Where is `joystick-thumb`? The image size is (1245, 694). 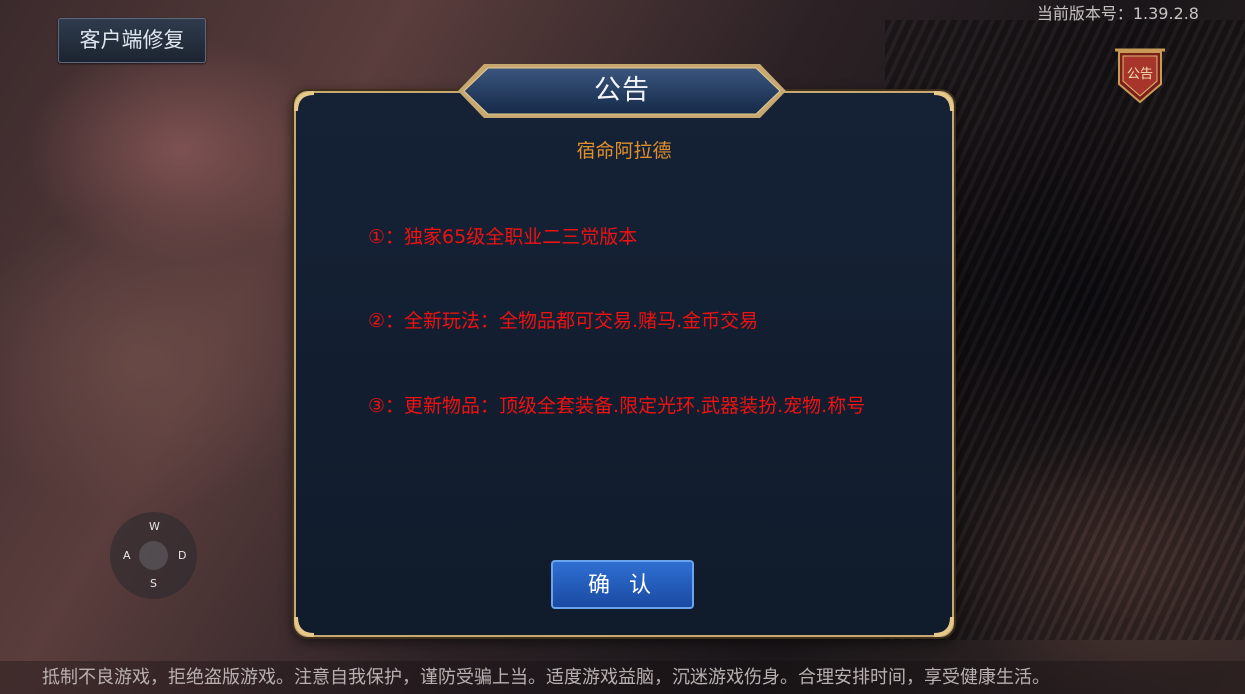
joystick-thumb is located at coordinates (153, 555).